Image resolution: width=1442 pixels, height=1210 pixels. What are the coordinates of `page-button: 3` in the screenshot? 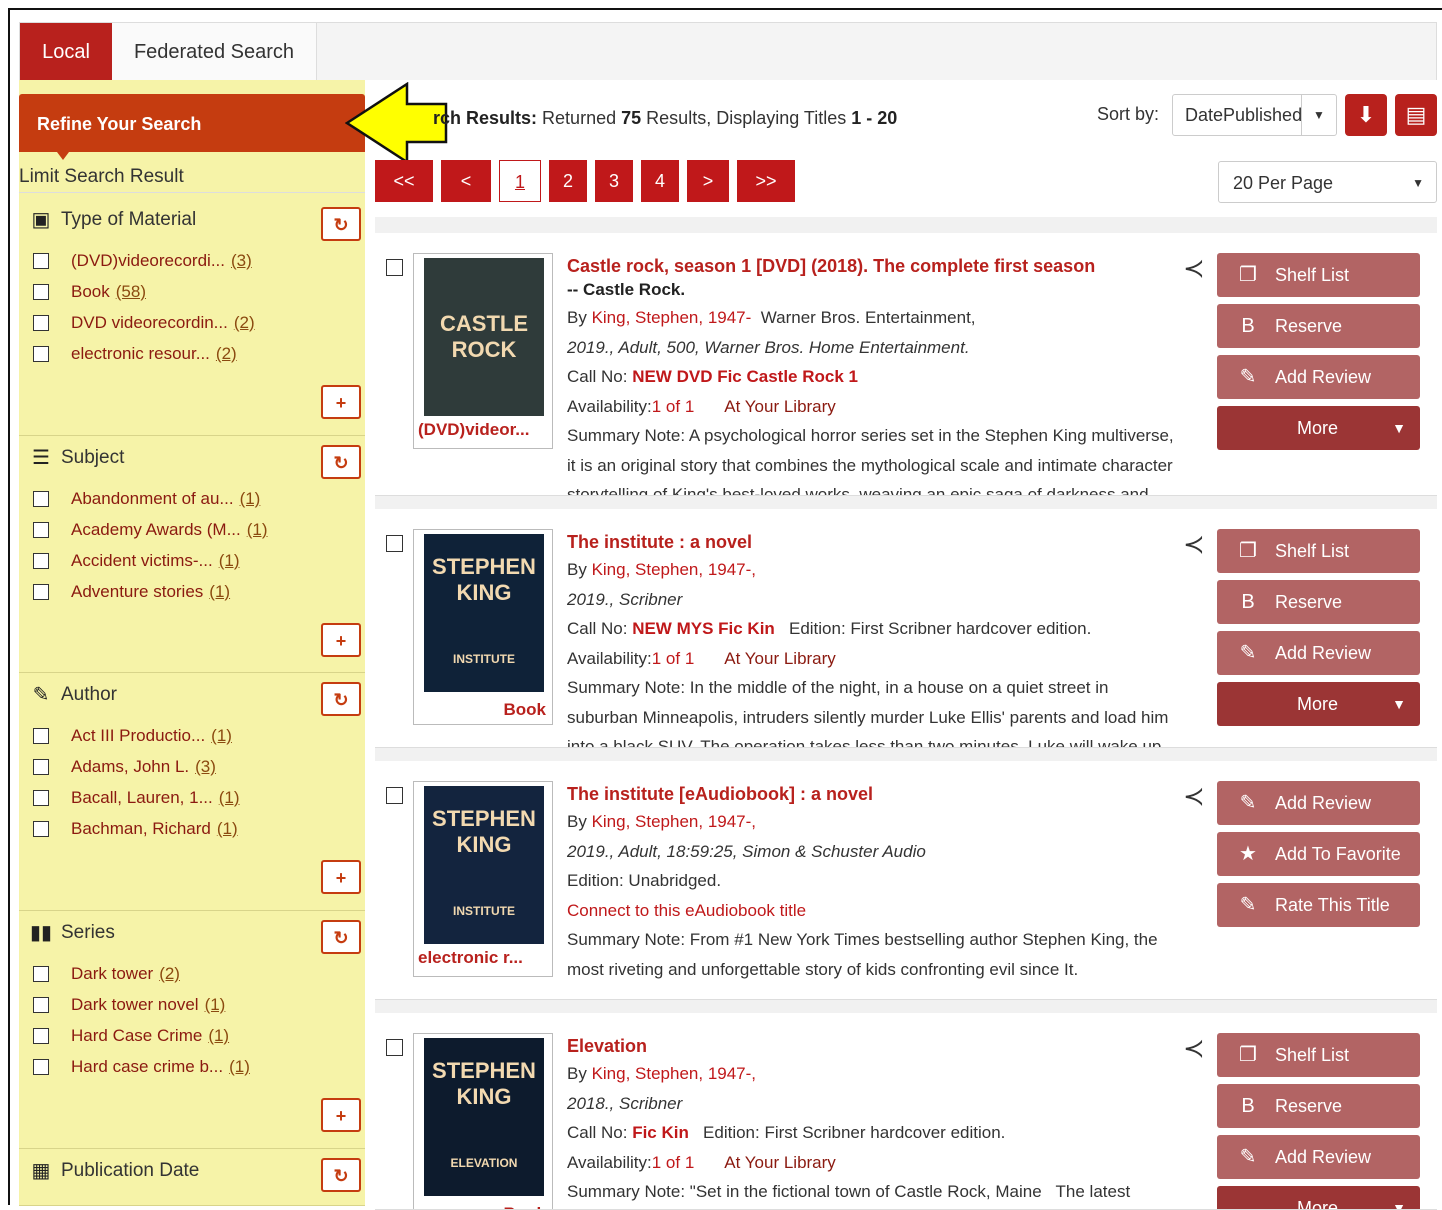 It's located at (614, 181).